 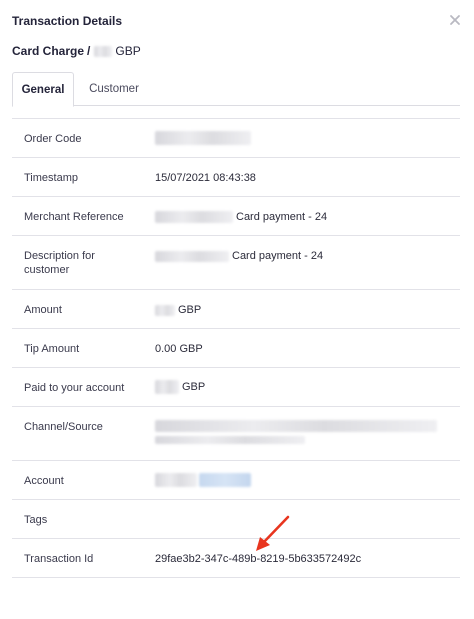 What do you see at coordinates (271, 534) in the screenshot?
I see `red-arrow-annotation` at bounding box center [271, 534].